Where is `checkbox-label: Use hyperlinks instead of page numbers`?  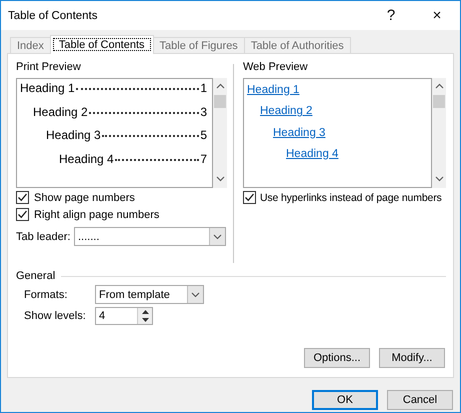
checkbox-label: Use hyperlinks instead of page numbers is located at coordinates (351, 198).